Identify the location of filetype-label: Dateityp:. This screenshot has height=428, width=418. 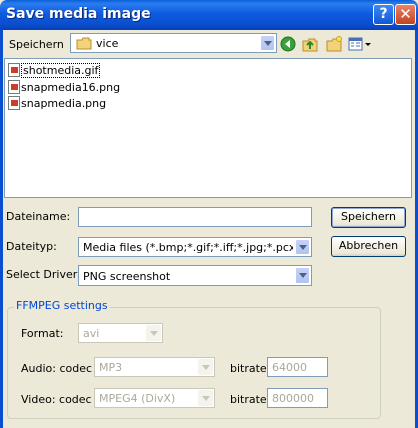
(31, 246).